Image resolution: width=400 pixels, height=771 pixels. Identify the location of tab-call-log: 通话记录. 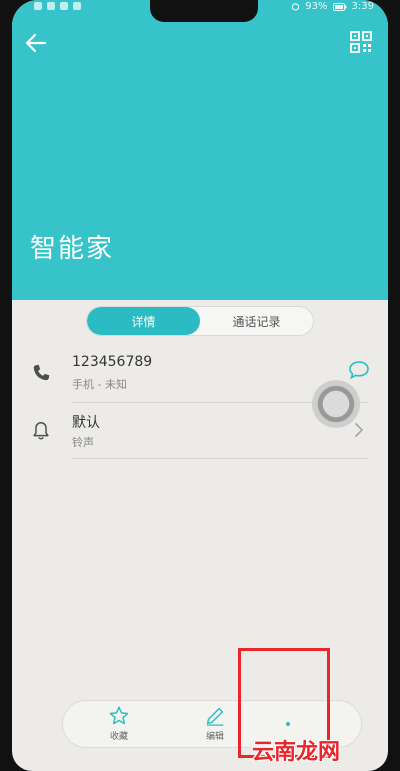
(256, 321).